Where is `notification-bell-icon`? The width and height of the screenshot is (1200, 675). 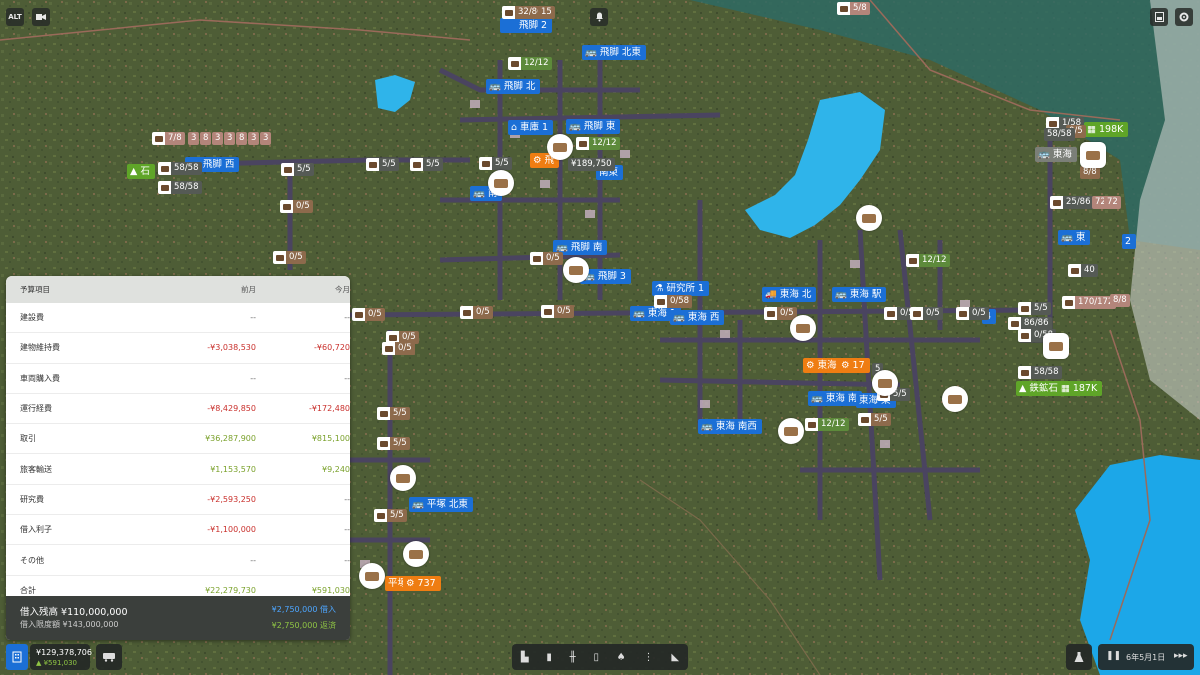
notification-bell-icon is located at coordinates (599, 17).